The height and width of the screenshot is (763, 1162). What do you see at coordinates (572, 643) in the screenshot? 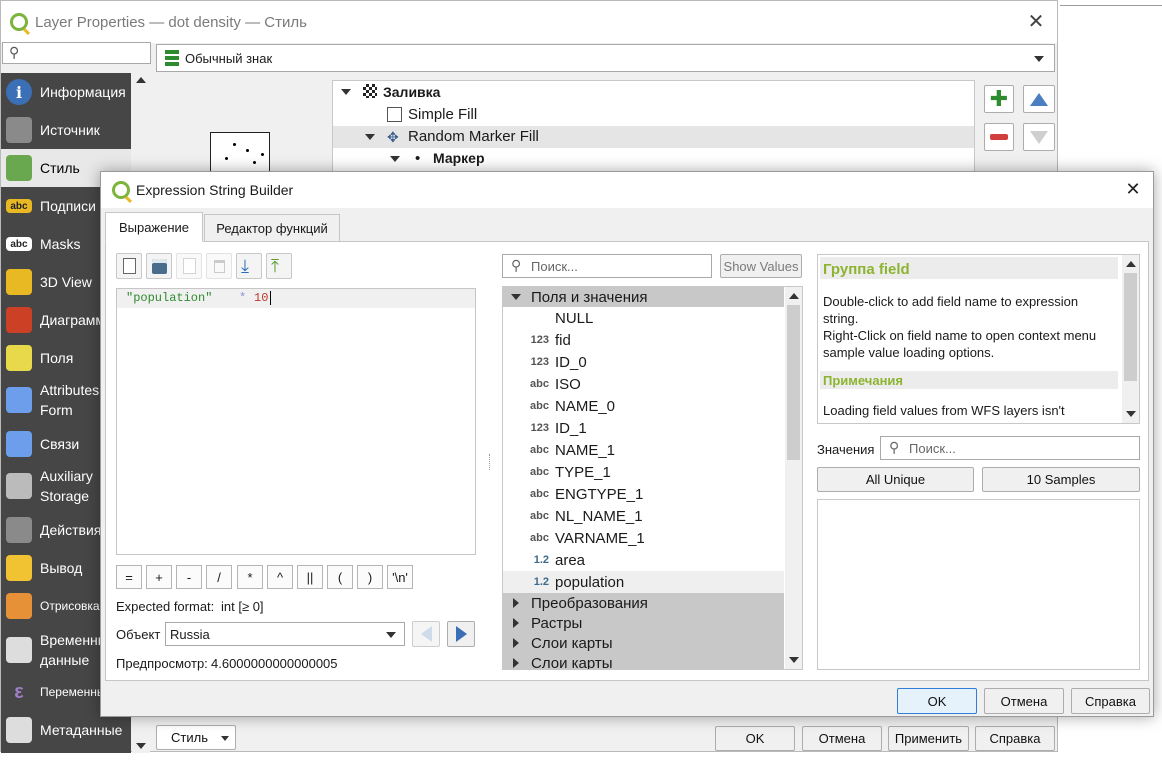
I see `function-group-label: Слои карты` at bounding box center [572, 643].